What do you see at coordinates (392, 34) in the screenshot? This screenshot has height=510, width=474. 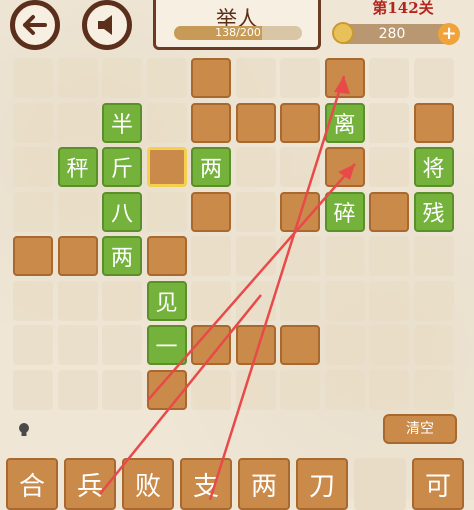 I see `coin-count: 280` at bounding box center [392, 34].